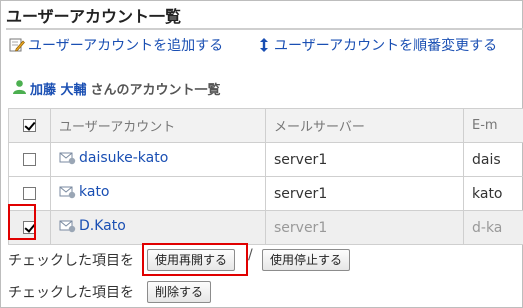 The image size is (523, 308). Describe the element at coordinates (71, 293) in the screenshot. I see `checked-items-label-delete: チェックした項目を` at that location.